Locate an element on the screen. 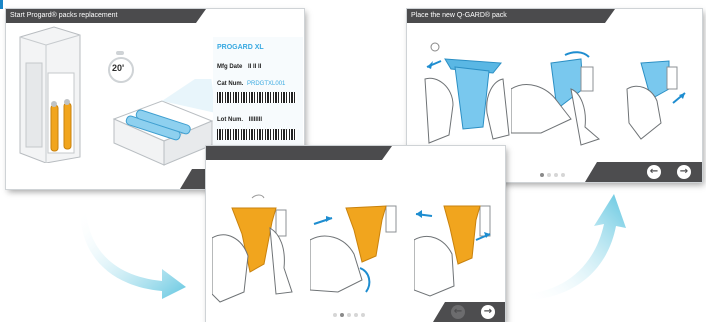 Image resolution: width=706 pixels, height=322 pixels. lot-num-value: IIIIIIII is located at coordinates (255, 120).